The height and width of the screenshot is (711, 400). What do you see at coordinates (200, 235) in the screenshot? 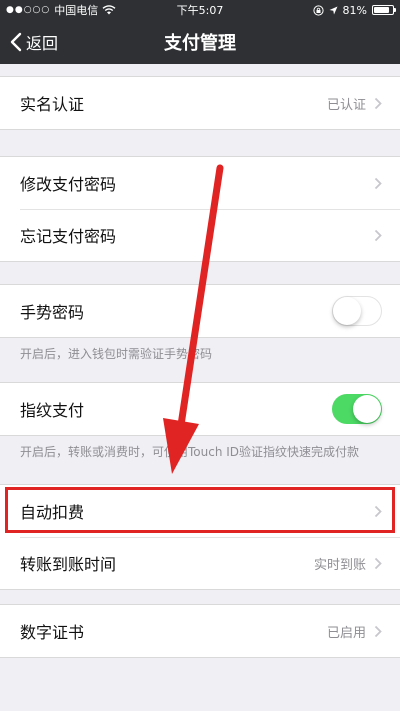
I see `forgot-password-row: 忘记支付密码` at bounding box center [200, 235].